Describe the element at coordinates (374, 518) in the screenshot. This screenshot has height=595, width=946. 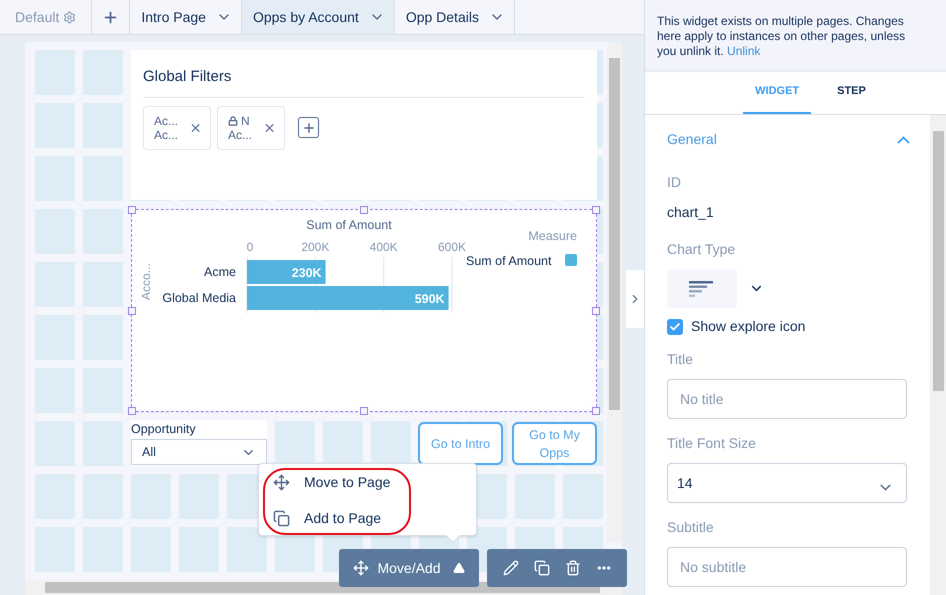
I see `menu-item: Add to Page` at that location.